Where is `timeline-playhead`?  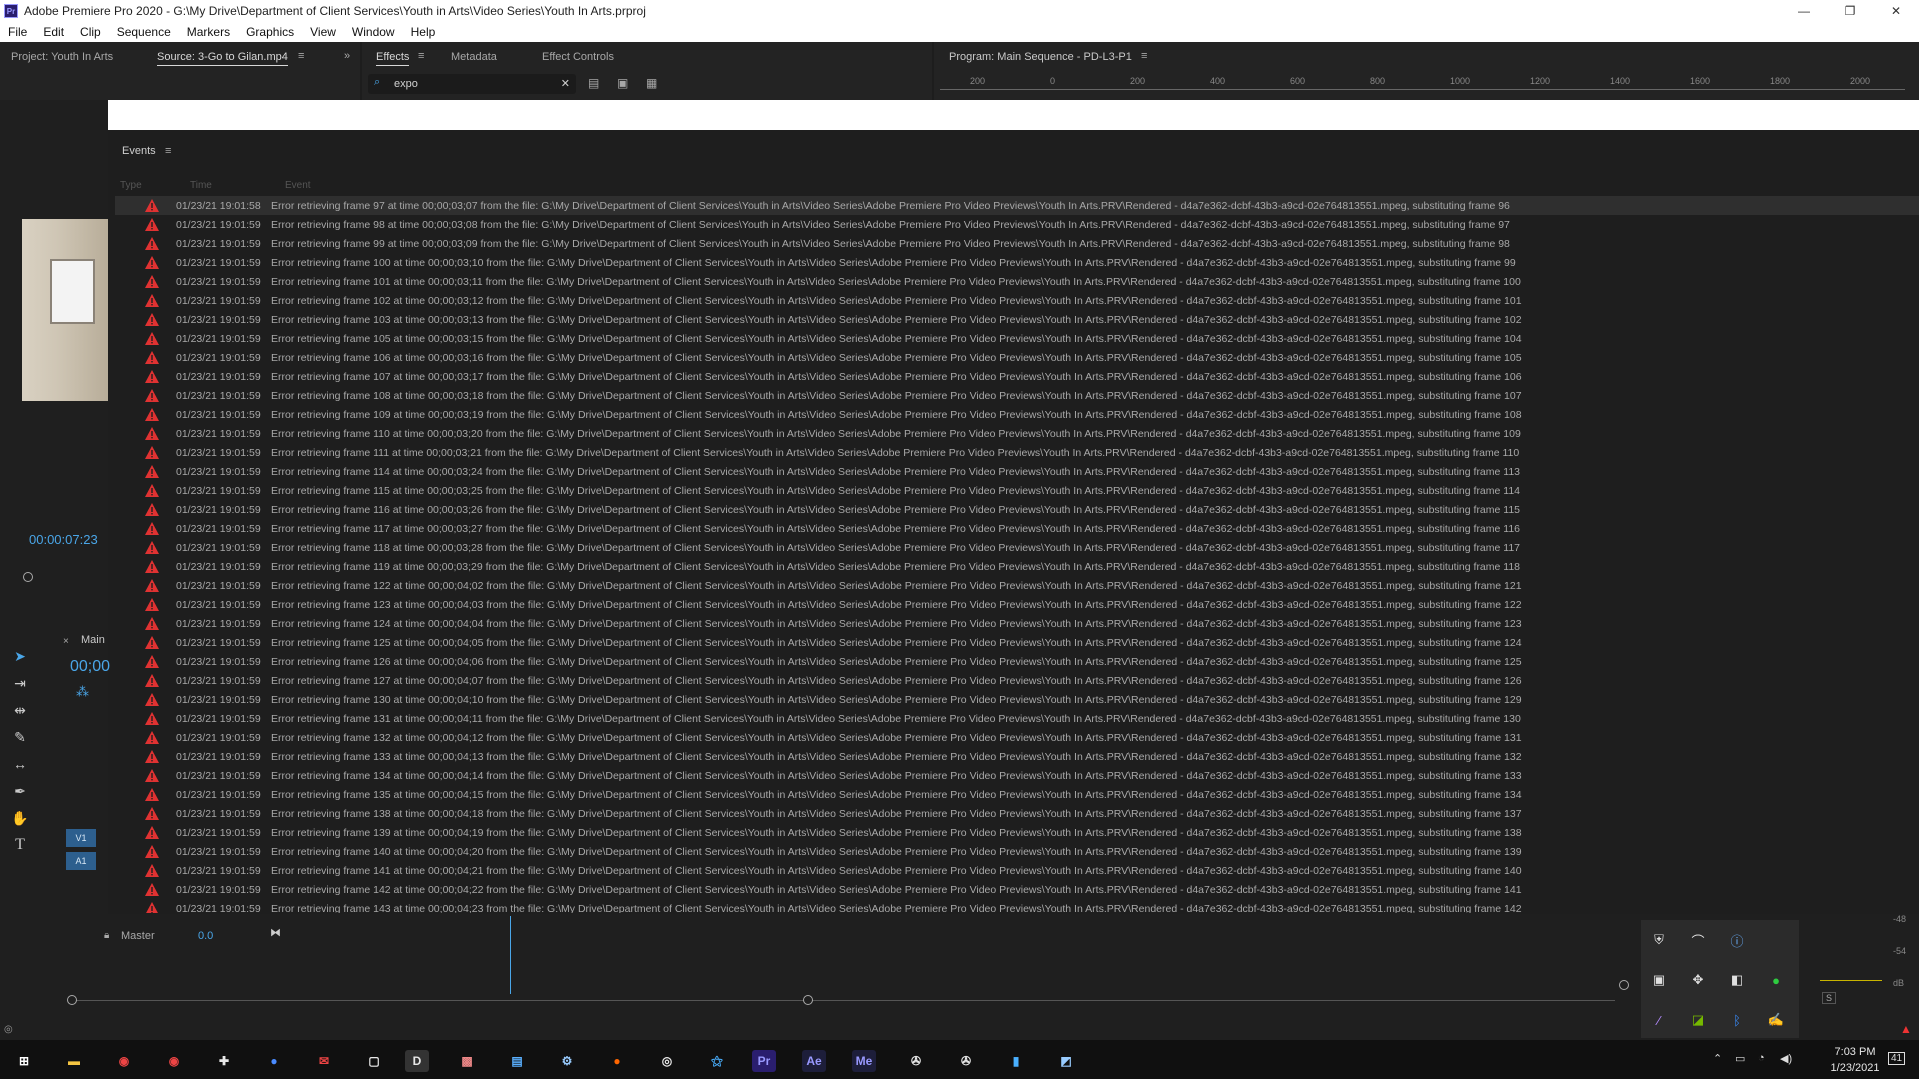 timeline-playhead is located at coordinates (510, 955).